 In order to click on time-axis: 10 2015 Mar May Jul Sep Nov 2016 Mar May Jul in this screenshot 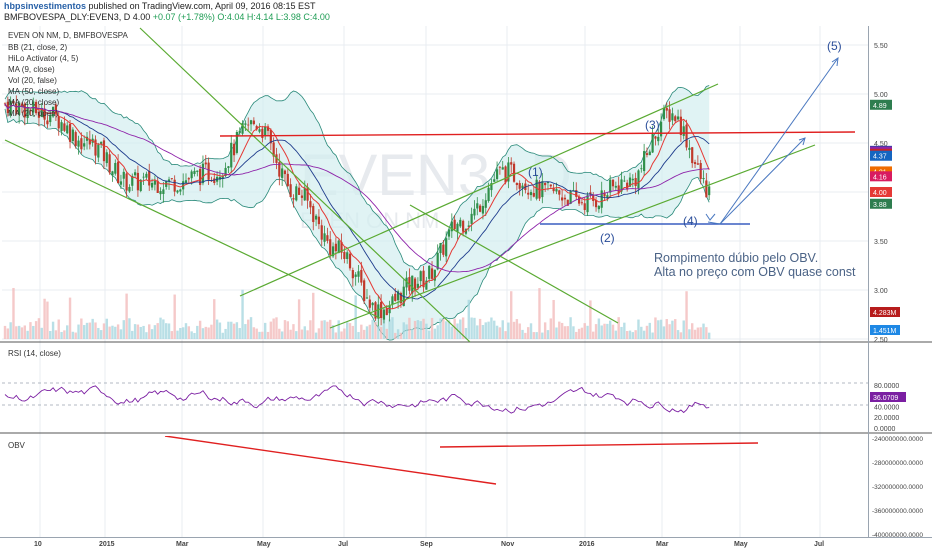, I will do `click(429, 544)`.